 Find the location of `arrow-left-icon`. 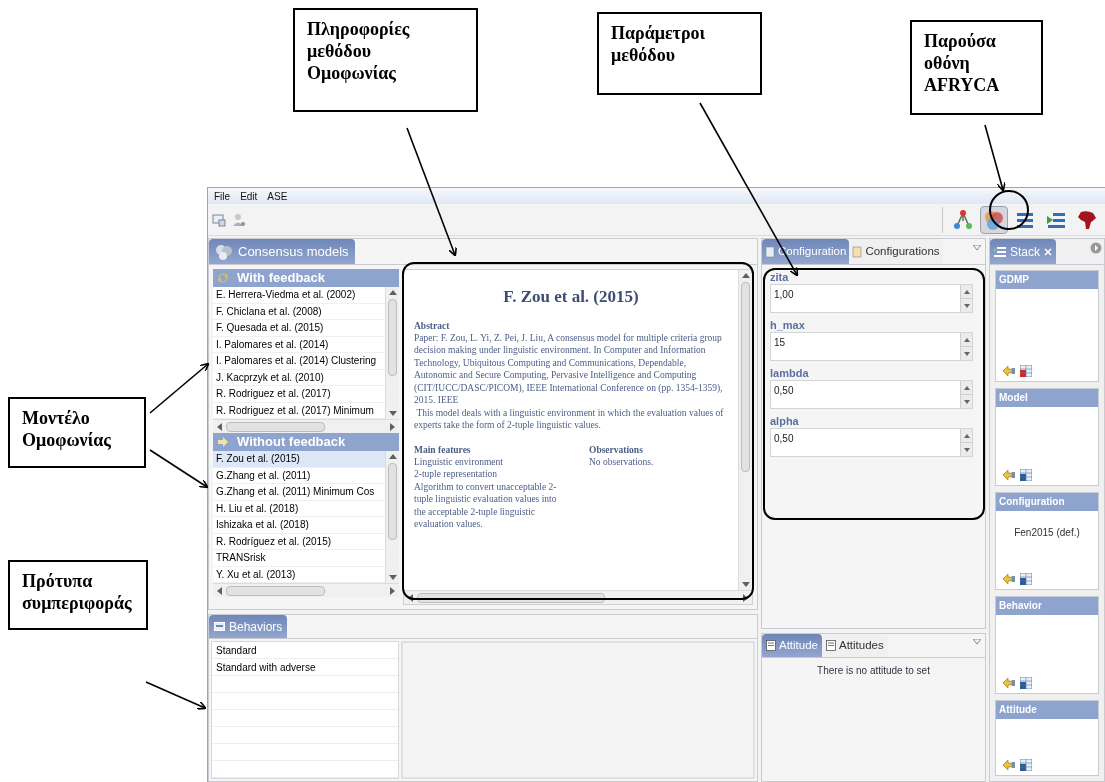

arrow-left-icon is located at coordinates (410, 597).